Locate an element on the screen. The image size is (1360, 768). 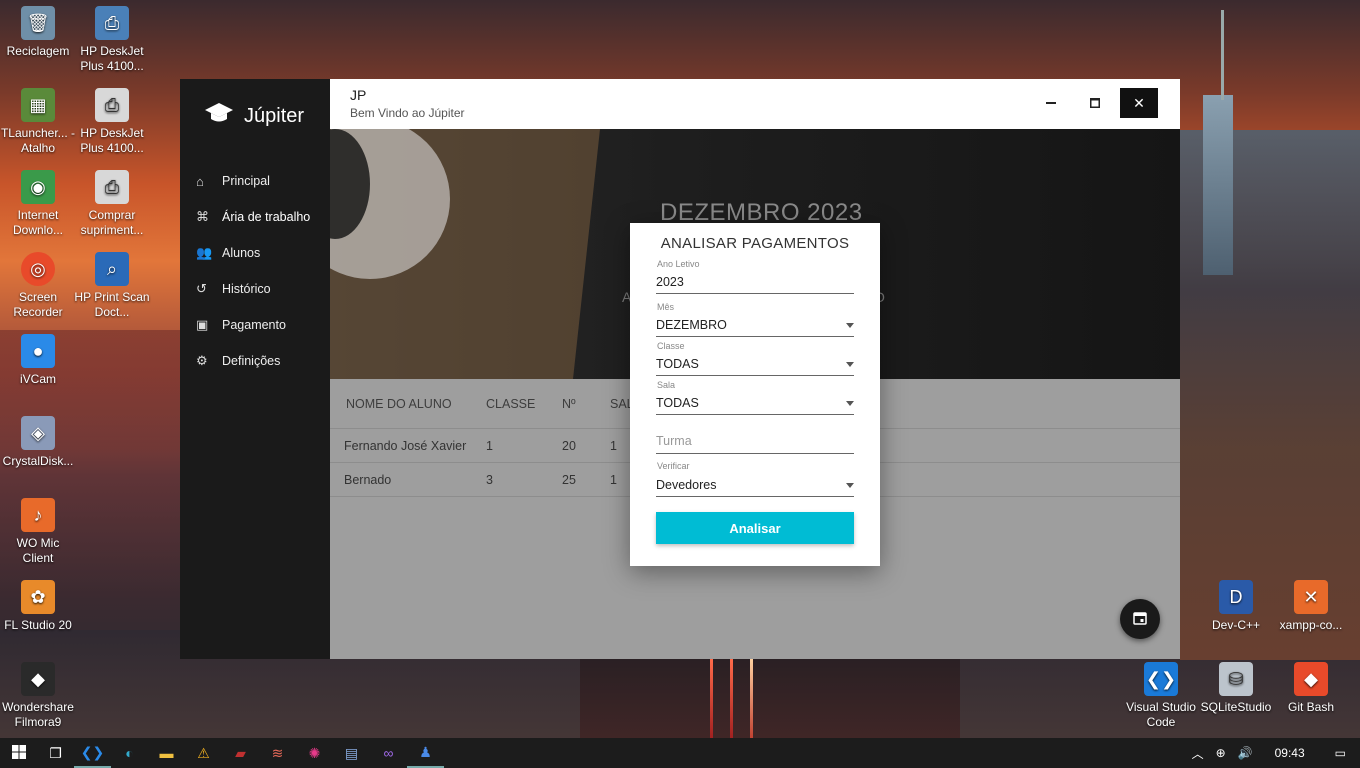
ano-letivo-field: Ano Letivo 2023 is located at coordinates (755, 276).